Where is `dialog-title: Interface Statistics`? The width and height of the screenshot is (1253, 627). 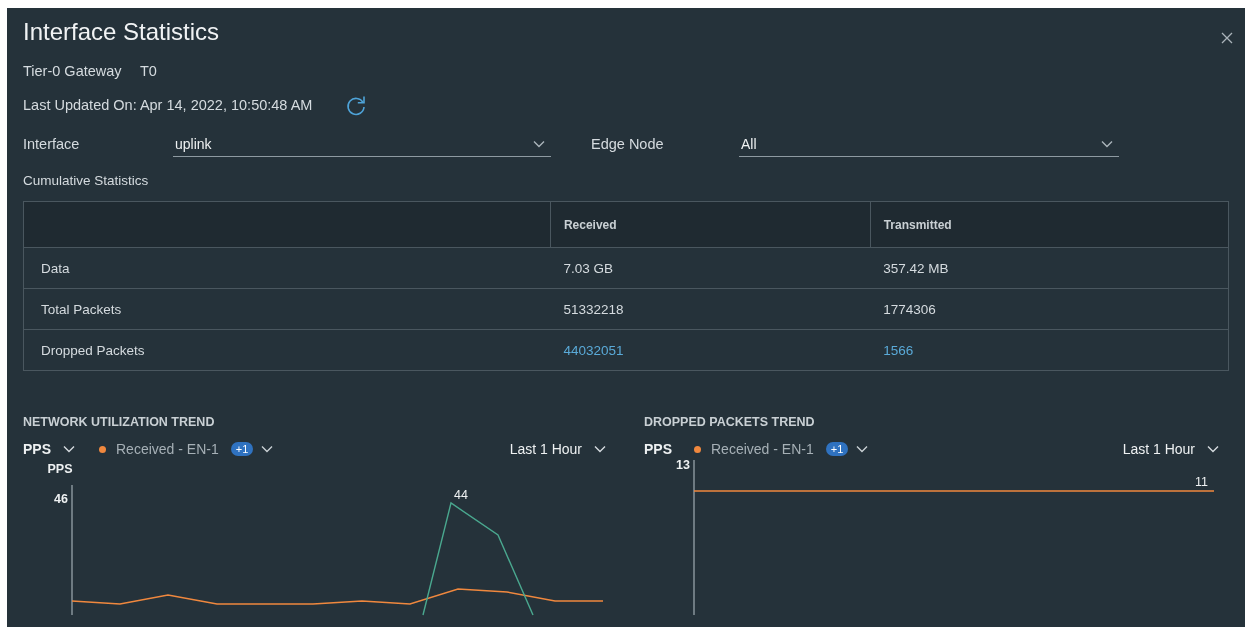
dialog-title: Interface Statistics is located at coordinates (121, 31).